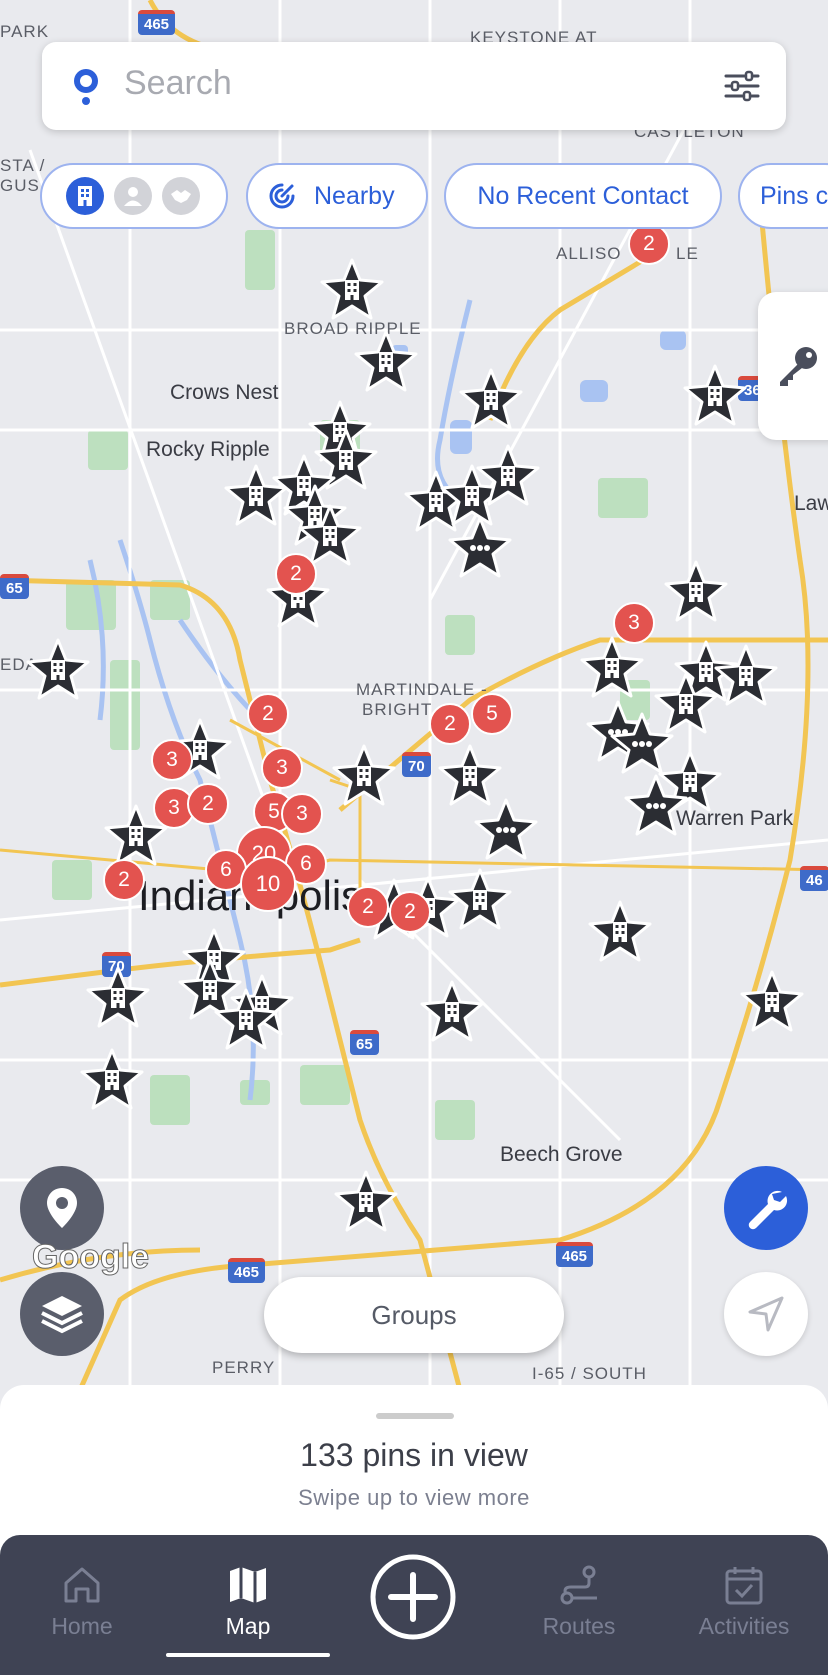 This screenshot has width=828, height=1675. What do you see at coordinates (414, 86) in the screenshot?
I see `search-bar: Search` at bounding box center [414, 86].